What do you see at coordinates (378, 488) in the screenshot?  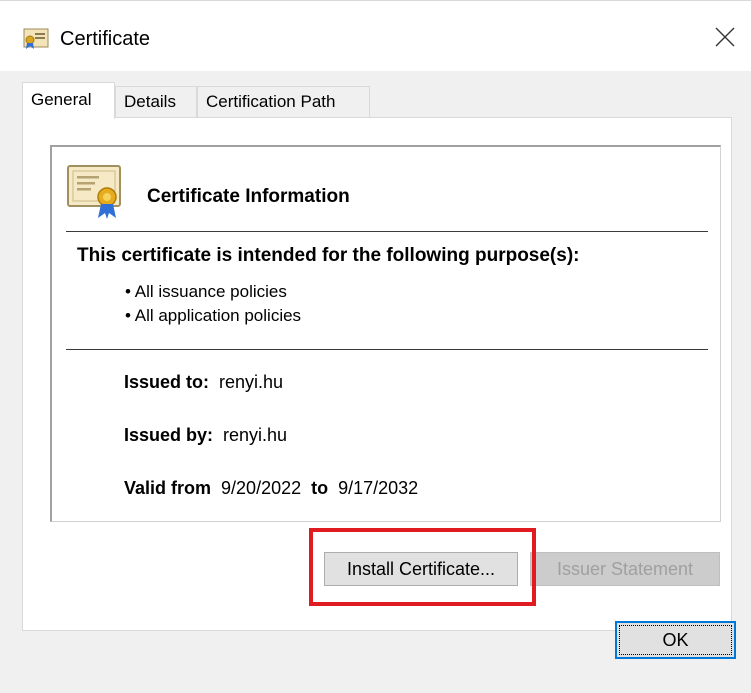 I see `valid-to-value: 9/17/2032` at bounding box center [378, 488].